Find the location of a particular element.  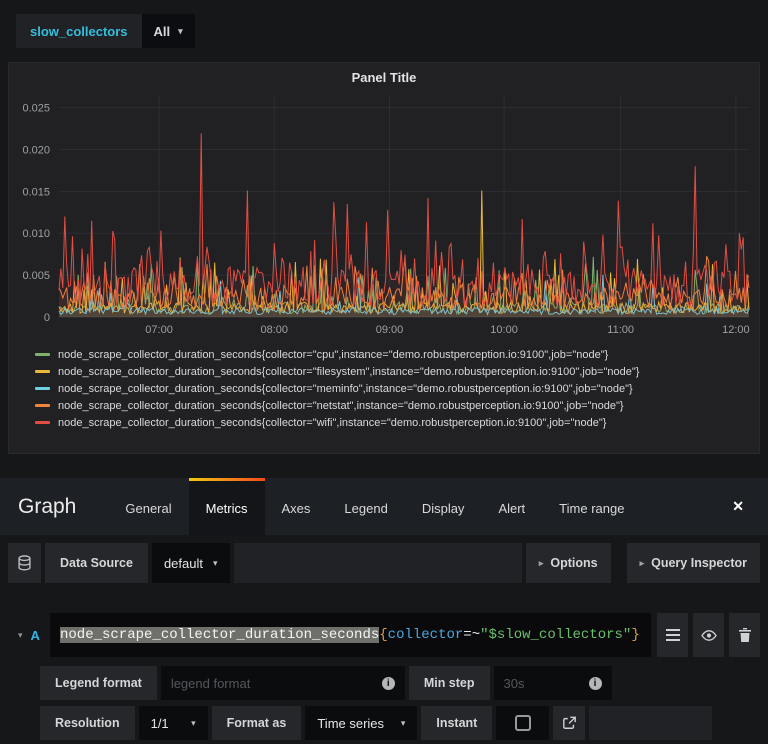

close-icon: ✕ is located at coordinates (738, 506).